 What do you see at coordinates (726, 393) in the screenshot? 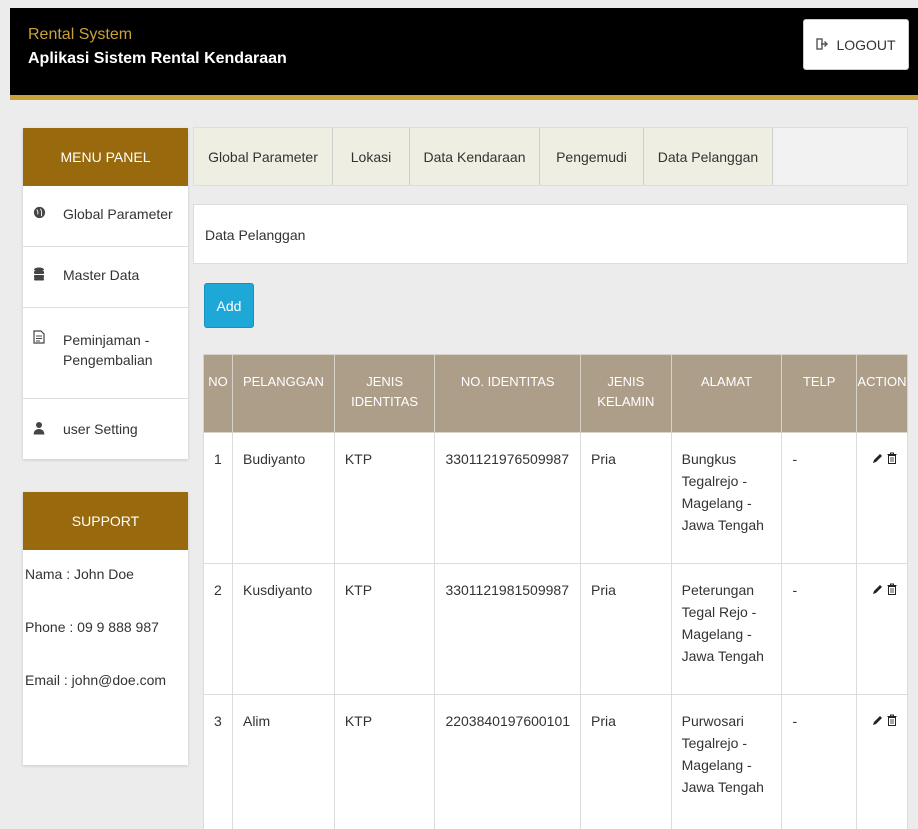
I see `column-header: ALAMAT` at bounding box center [726, 393].